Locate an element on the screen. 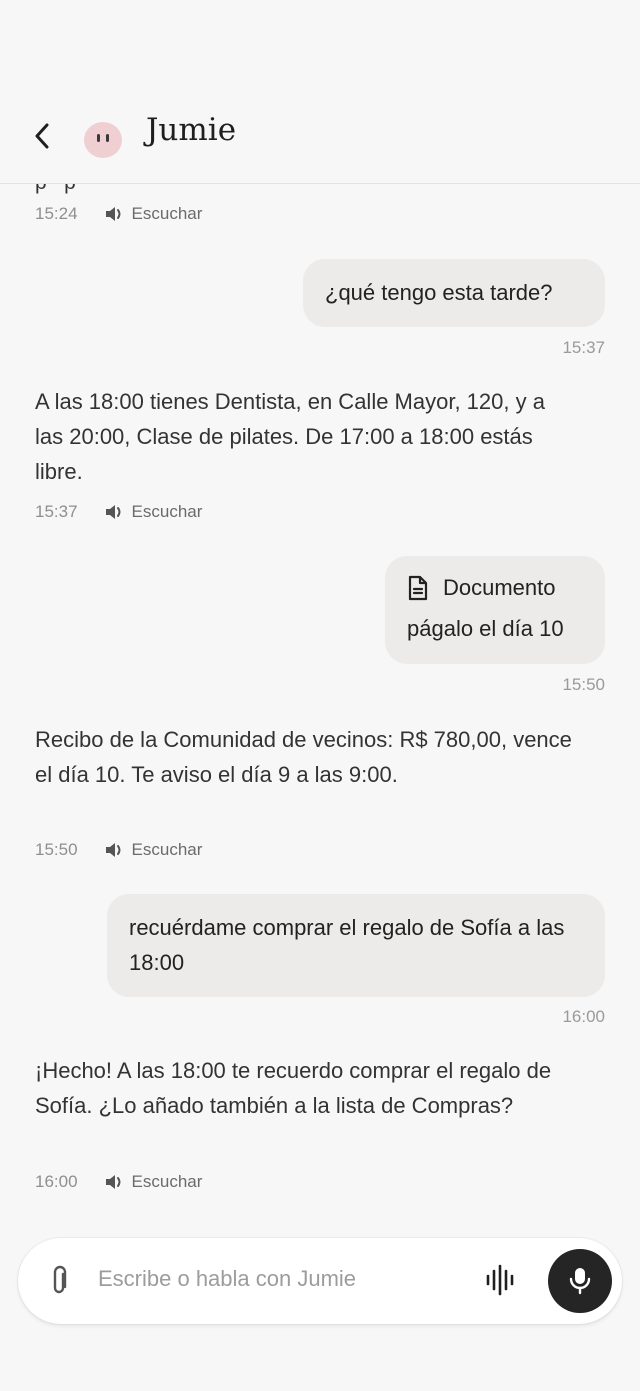 This screenshot has height=1391, width=640. waveform-icon is located at coordinates (500, 1280).